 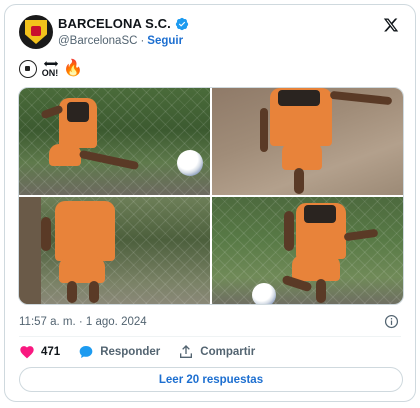 I want to click on avatar, so click(x=36, y=32).